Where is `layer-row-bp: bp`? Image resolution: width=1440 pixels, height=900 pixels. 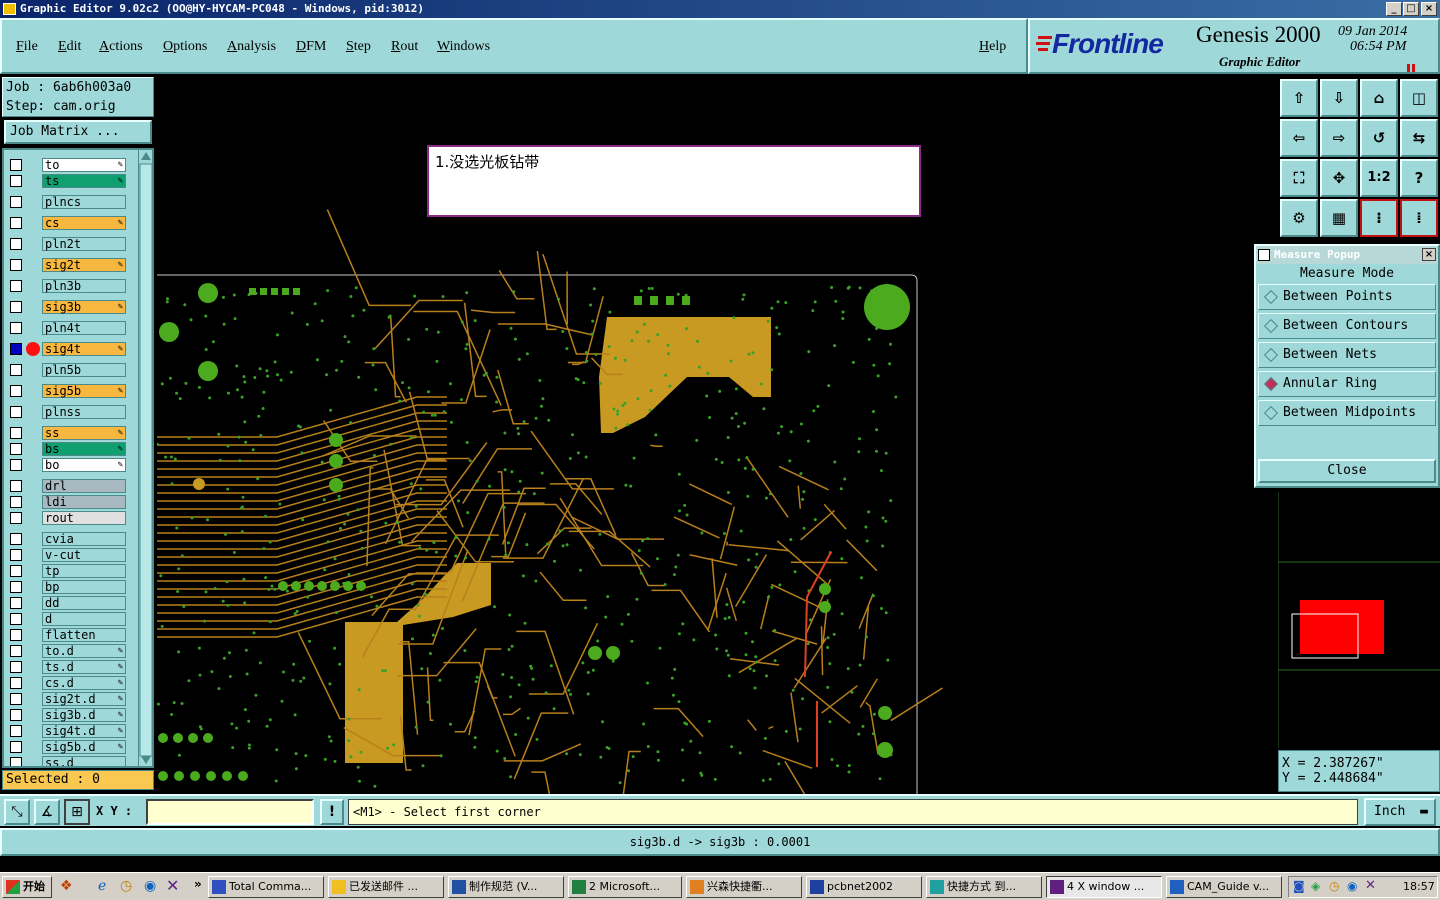
layer-row-bp: bp is located at coordinates (68, 587).